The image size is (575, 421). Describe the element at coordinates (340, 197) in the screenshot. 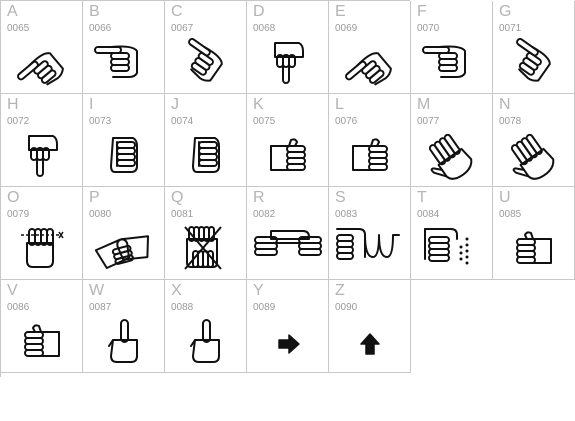

I see `glyph-letter: S` at that location.